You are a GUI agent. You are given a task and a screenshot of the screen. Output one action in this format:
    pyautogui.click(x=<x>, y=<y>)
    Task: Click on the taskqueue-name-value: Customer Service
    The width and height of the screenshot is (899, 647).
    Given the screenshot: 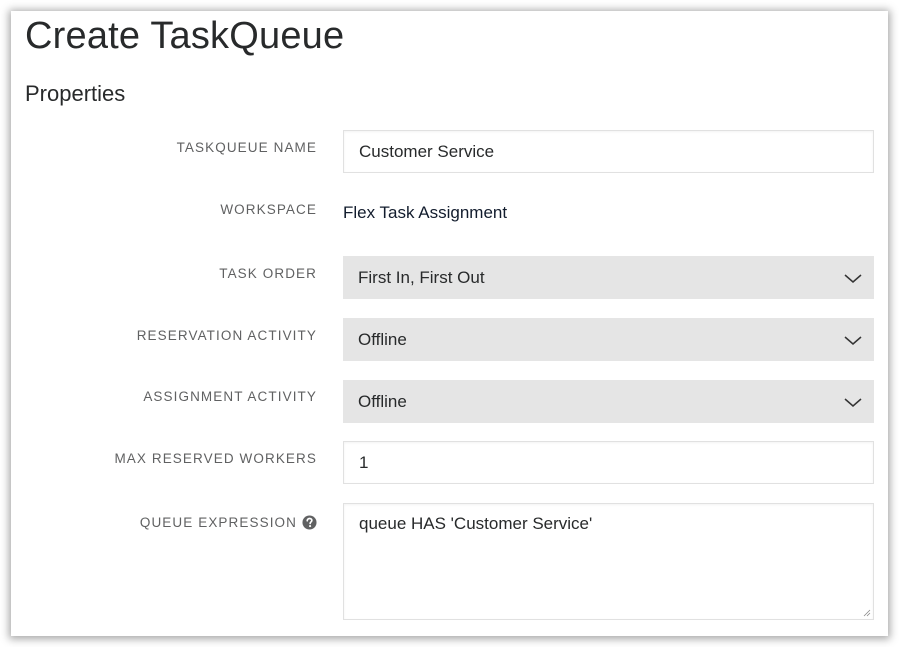 What is the action you would take?
    pyautogui.click(x=427, y=151)
    